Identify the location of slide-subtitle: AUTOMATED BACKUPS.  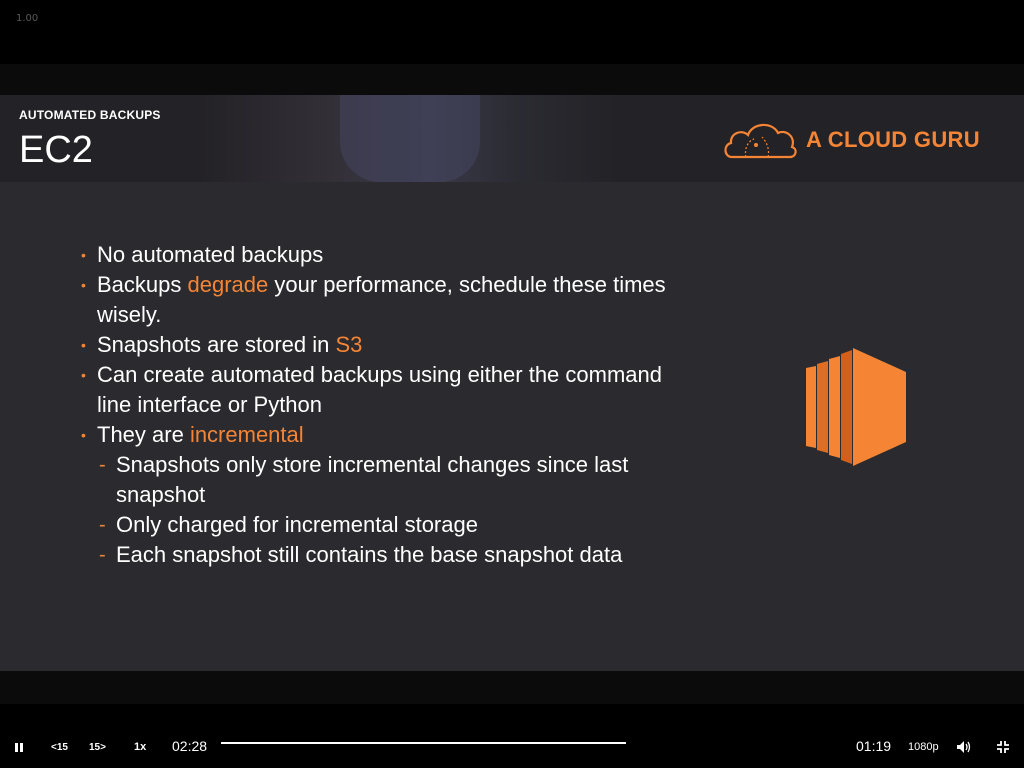
(90, 115).